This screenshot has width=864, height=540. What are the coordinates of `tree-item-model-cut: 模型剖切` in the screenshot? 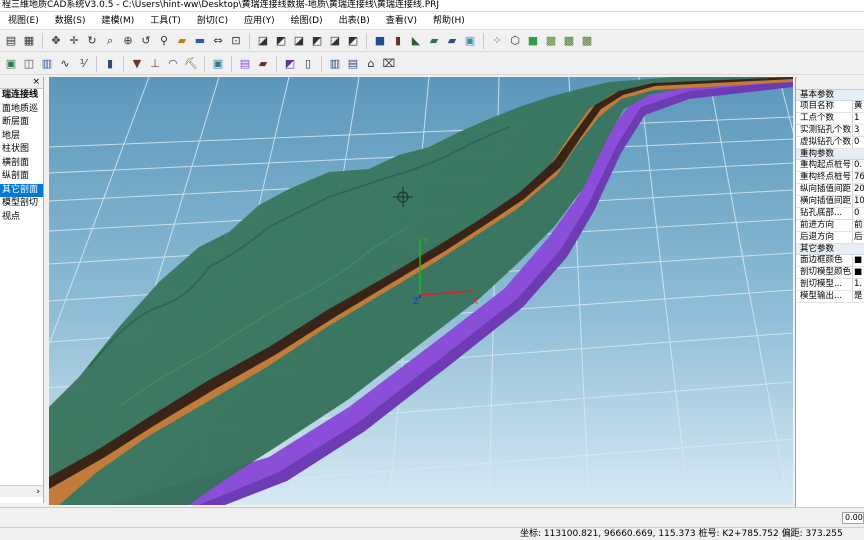 It's located at (21, 204).